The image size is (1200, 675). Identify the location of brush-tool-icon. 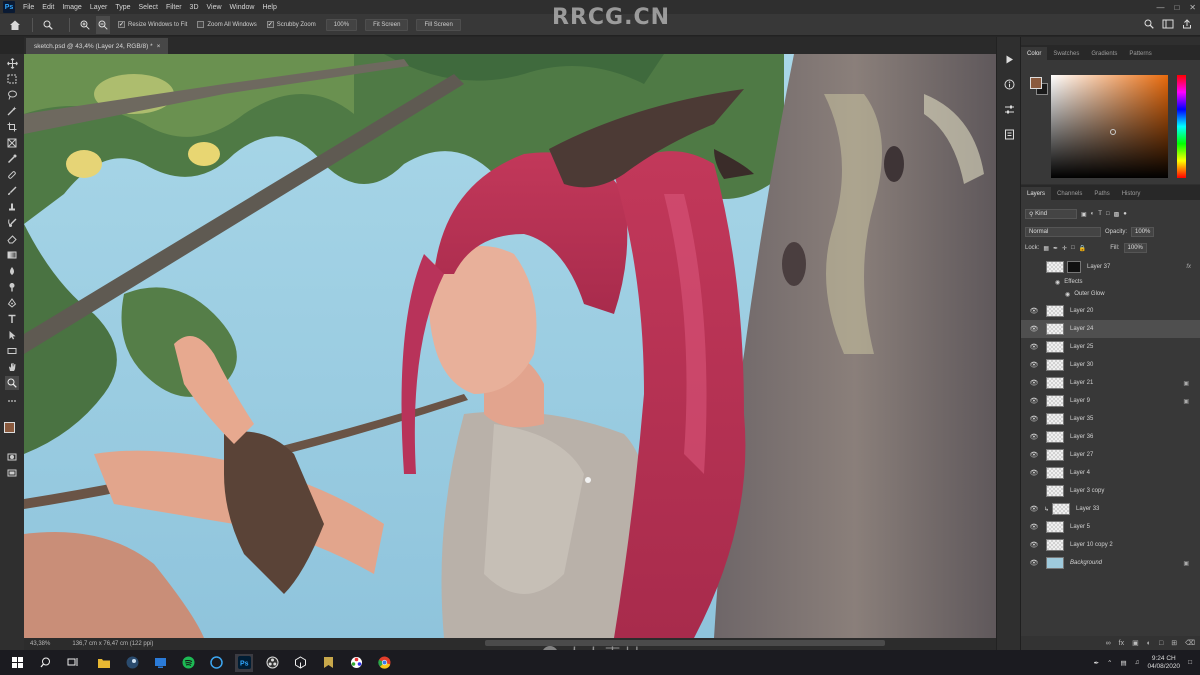
(12, 191).